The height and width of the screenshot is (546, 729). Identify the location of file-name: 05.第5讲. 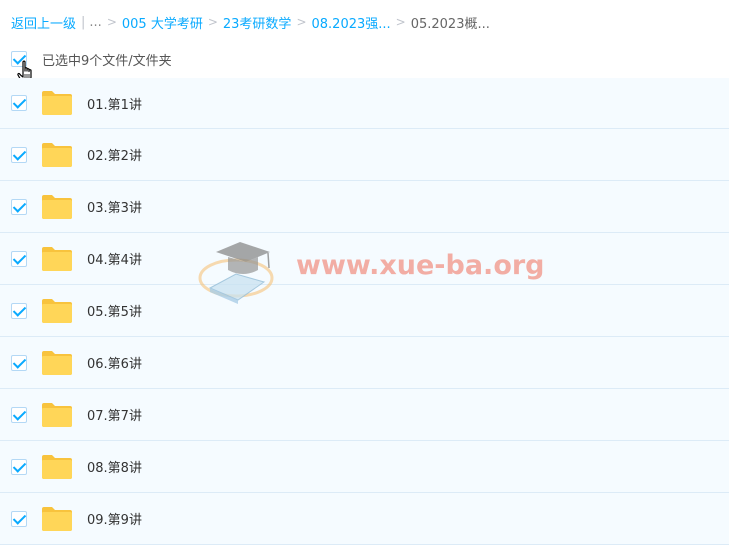
(114, 310).